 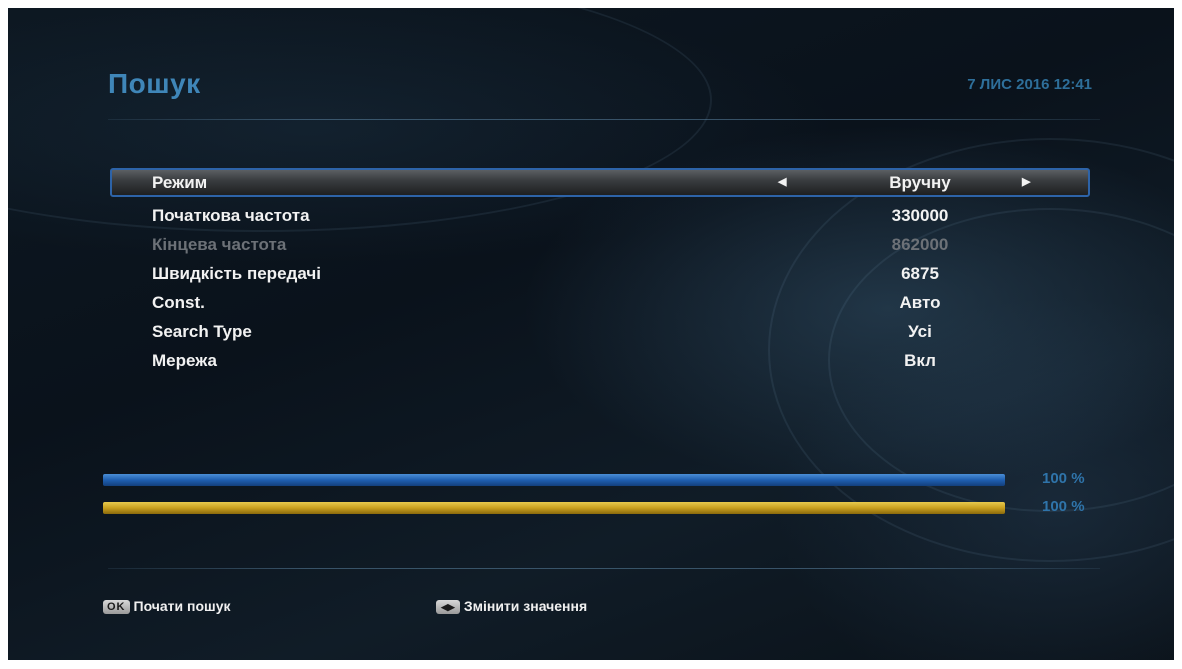 I want to click on footer-divider, so click(x=604, y=568).